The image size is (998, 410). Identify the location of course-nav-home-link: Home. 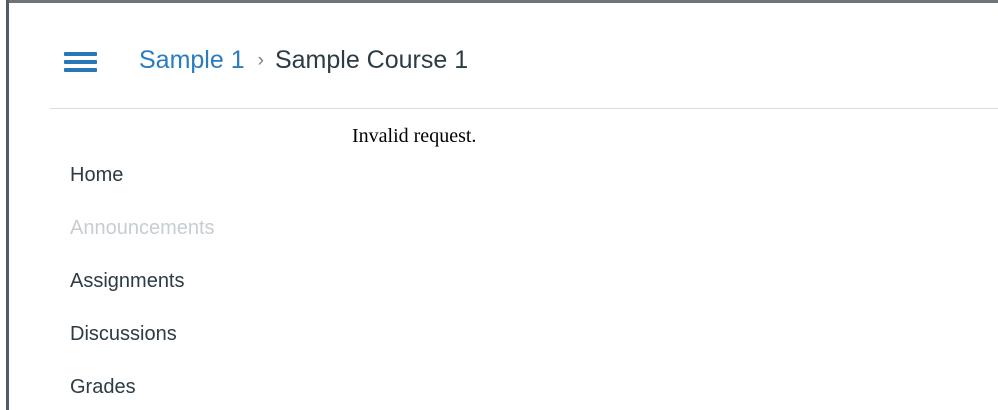
(96, 175).